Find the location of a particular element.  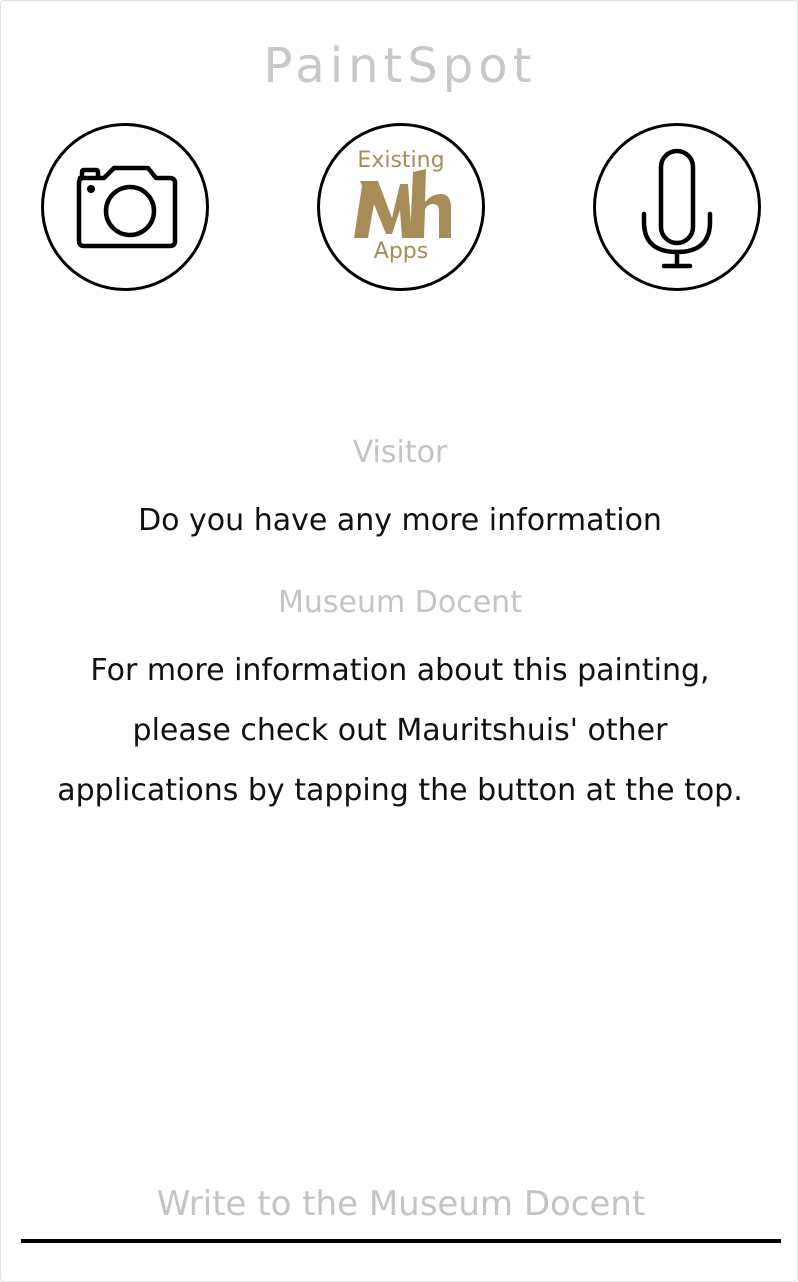

microphone-icon is located at coordinates (677, 208).